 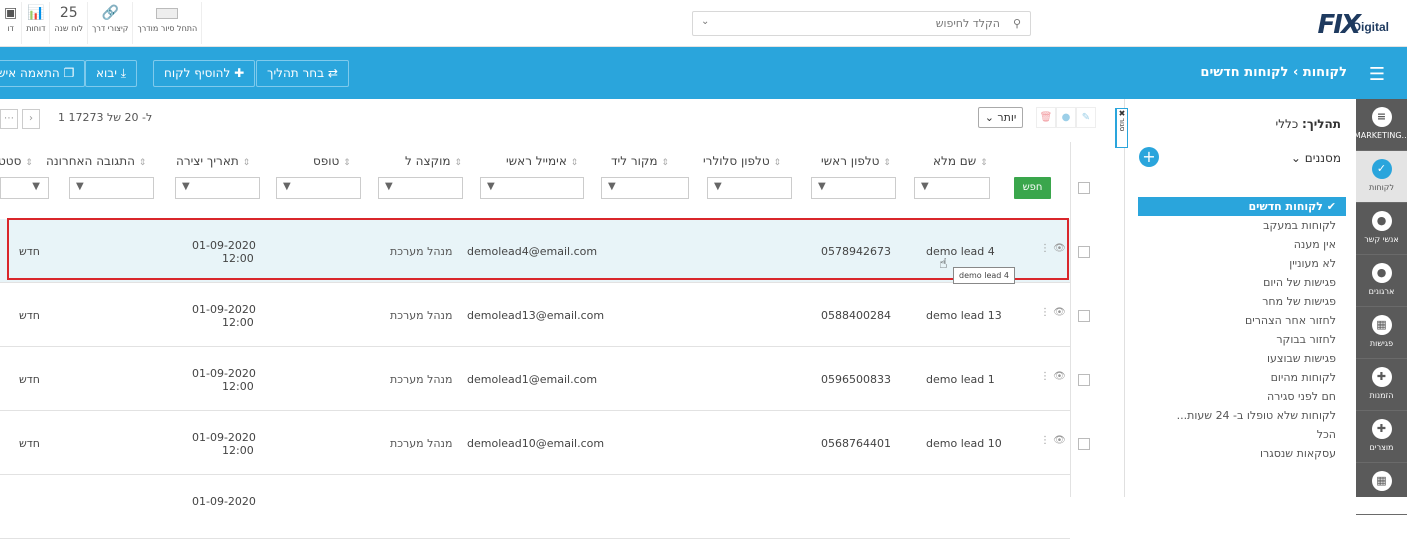 What do you see at coordinates (1242, 377) in the screenshot?
I see `filter-item: לקוחות מהיום` at bounding box center [1242, 377].